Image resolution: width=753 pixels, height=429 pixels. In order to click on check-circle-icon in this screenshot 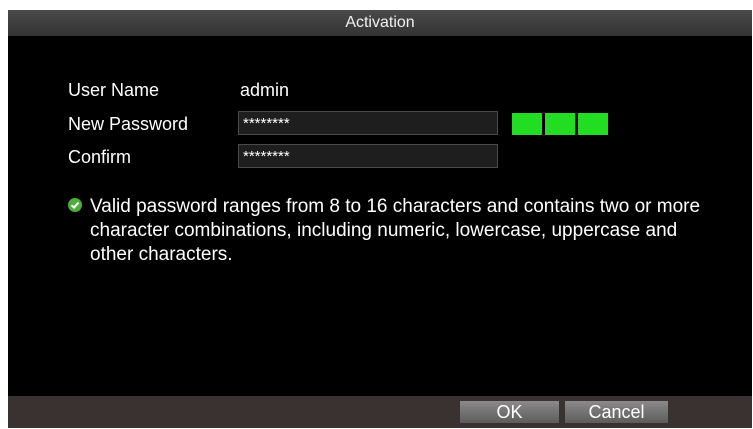, I will do `click(75, 205)`.